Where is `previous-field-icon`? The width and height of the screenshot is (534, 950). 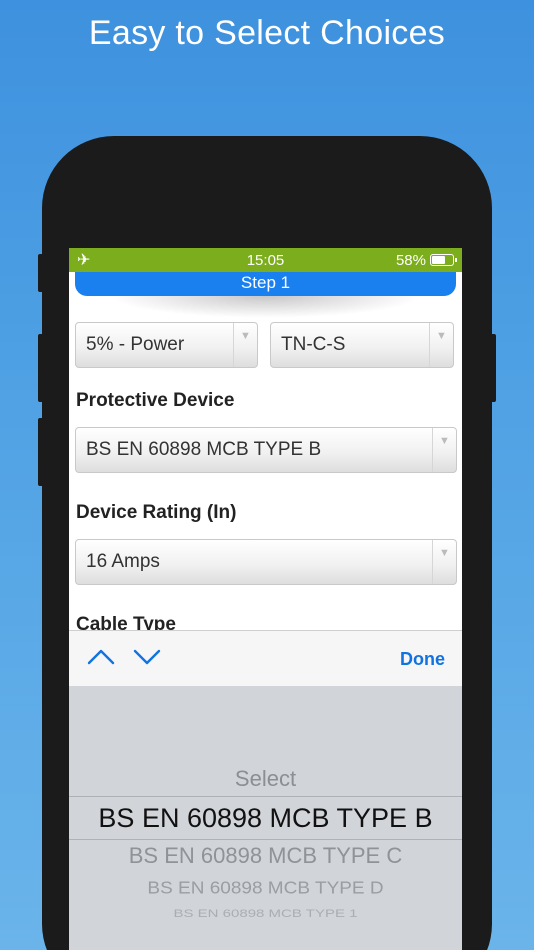
previous-field-icon is located at coordinates (101, 657).